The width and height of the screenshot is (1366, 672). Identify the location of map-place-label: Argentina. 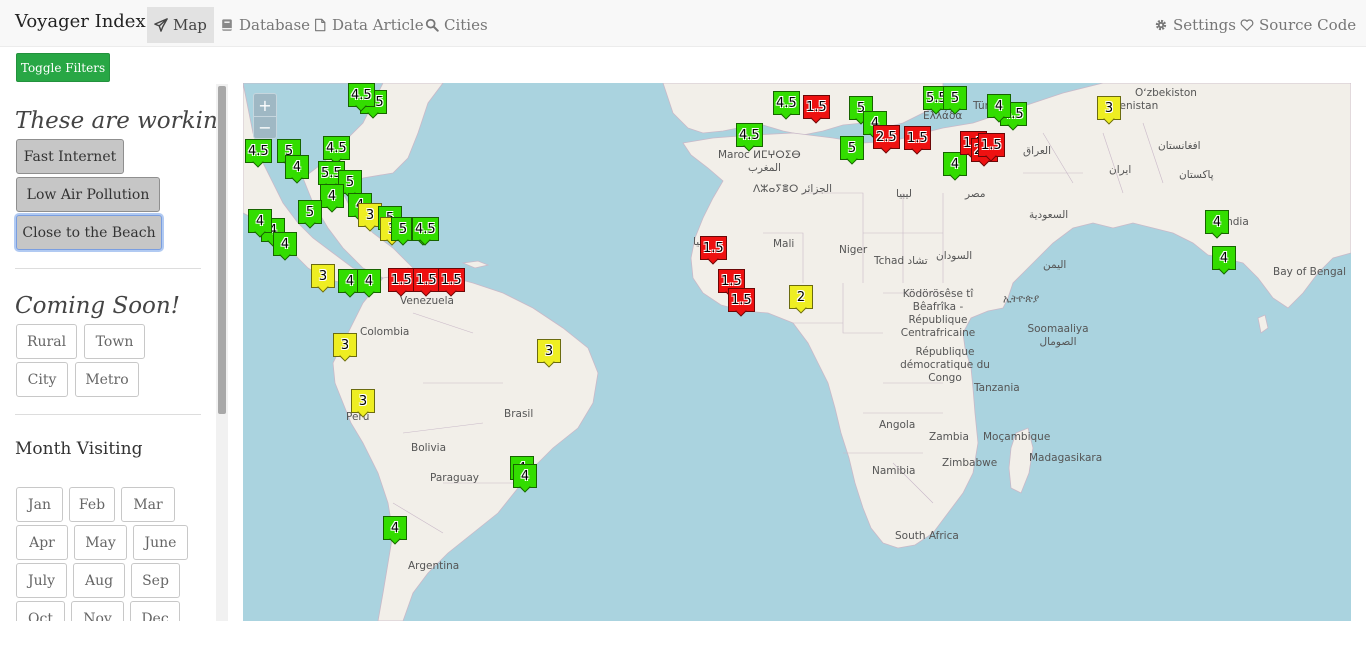
(434, 566).